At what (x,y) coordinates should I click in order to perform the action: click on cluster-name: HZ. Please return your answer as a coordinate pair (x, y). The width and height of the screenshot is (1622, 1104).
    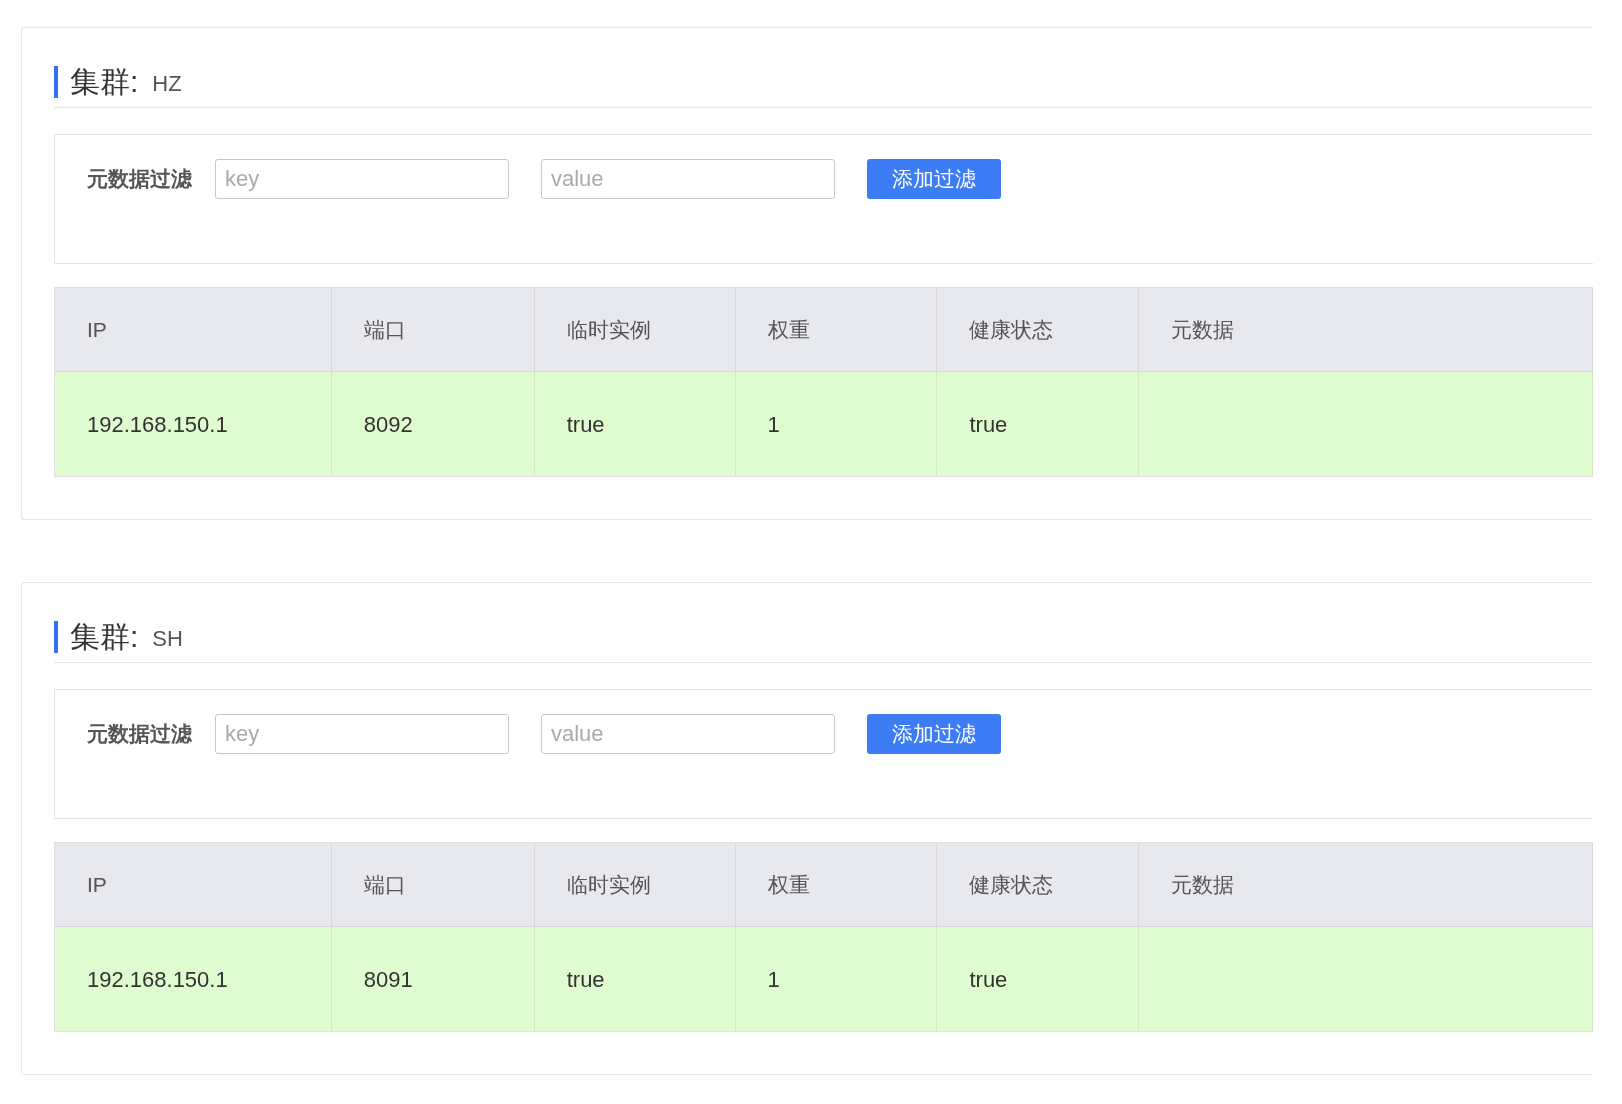
    Looking at the image, I should click on (167, 84).